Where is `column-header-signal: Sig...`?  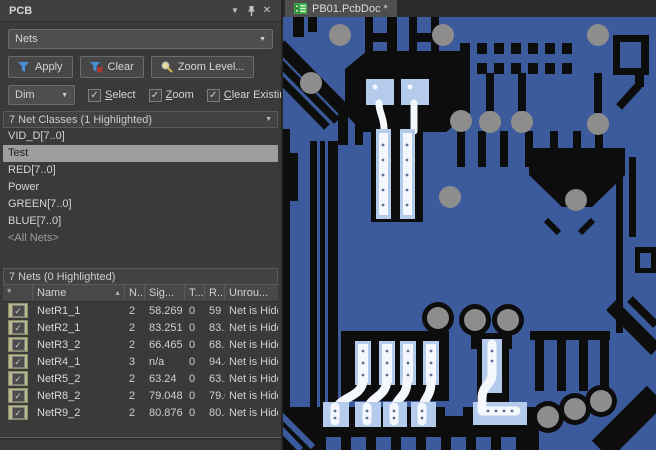
column-header-signal: Sig... is located at coordinates (165, 293).